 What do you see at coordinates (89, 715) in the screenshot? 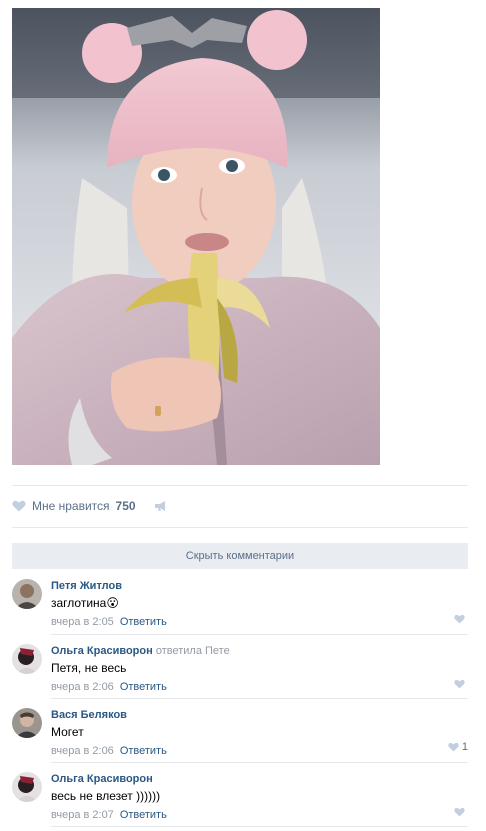
I see `comment-author: Вася Беляков` at bounding box center [89, 715].